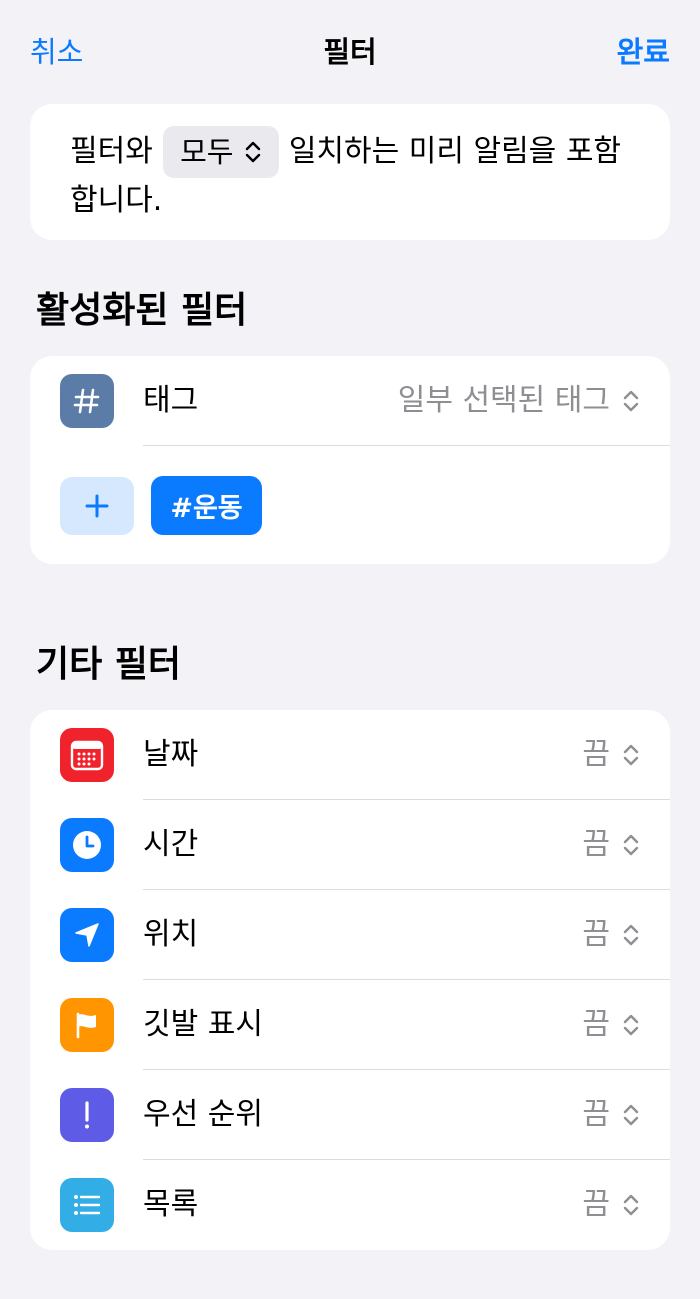  I want to click on other-filters-header: 기타 필터, so click(109, 664).